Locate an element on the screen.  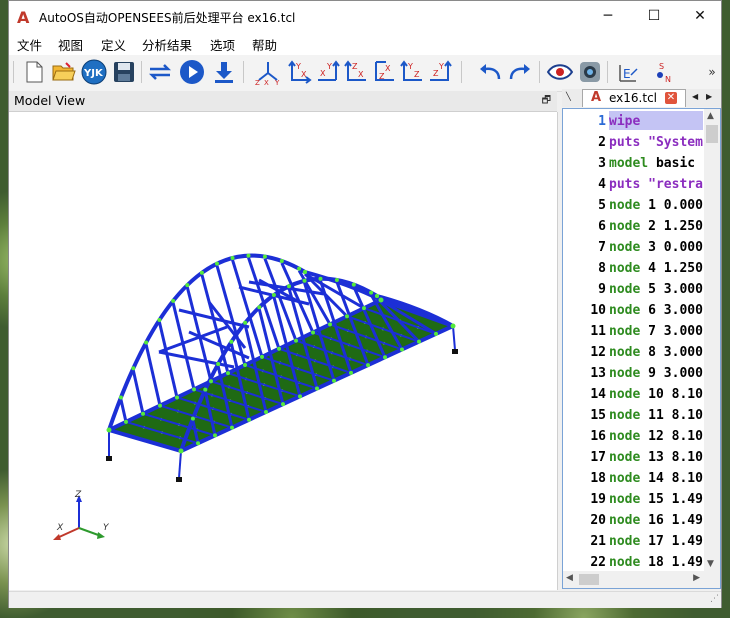
tab-scroll-left-icon: ◀ is located at coordinates (695, 96).